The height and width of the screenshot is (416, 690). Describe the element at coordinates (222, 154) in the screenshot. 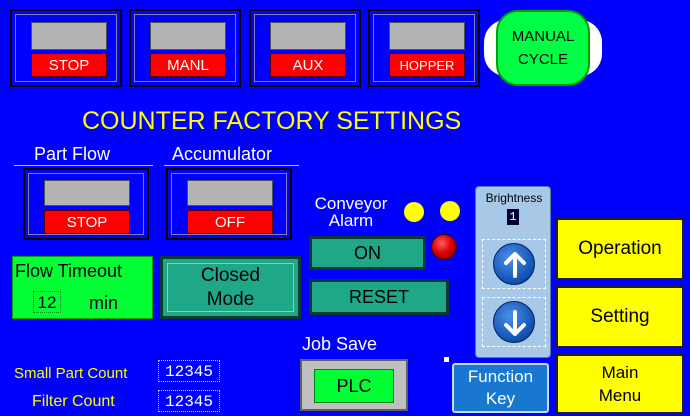

I see `accumulator-title: Accumulator` at that location.